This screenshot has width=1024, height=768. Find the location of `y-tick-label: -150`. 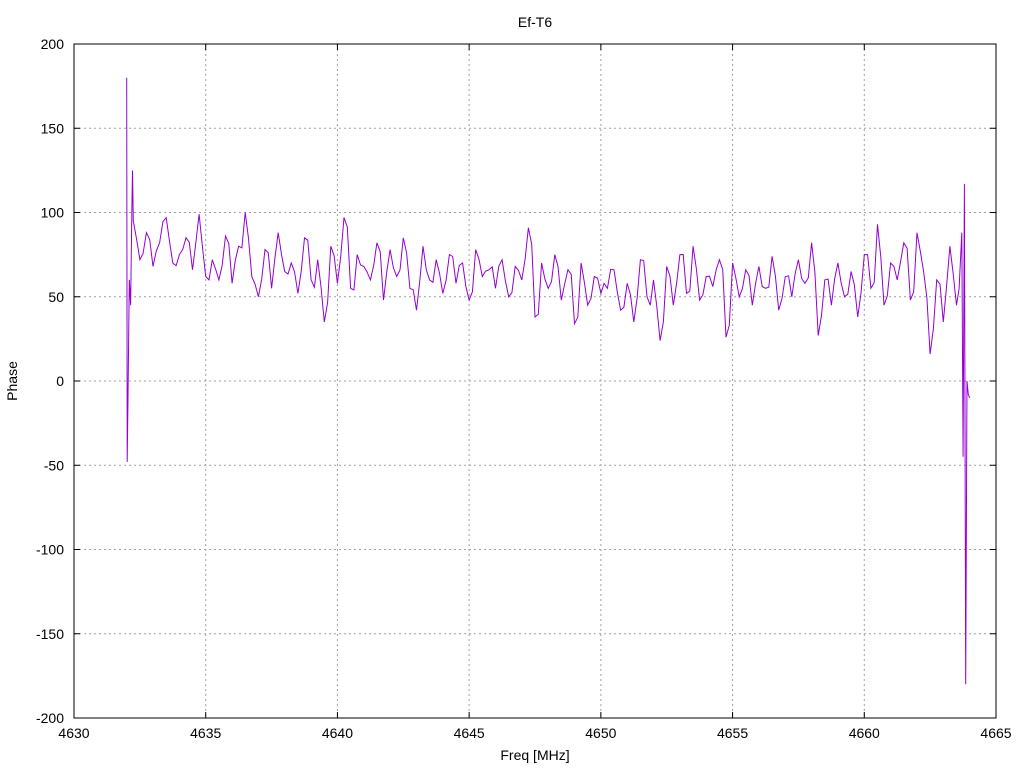

y-tick-label: -150 is located at coordinates (50, 634).